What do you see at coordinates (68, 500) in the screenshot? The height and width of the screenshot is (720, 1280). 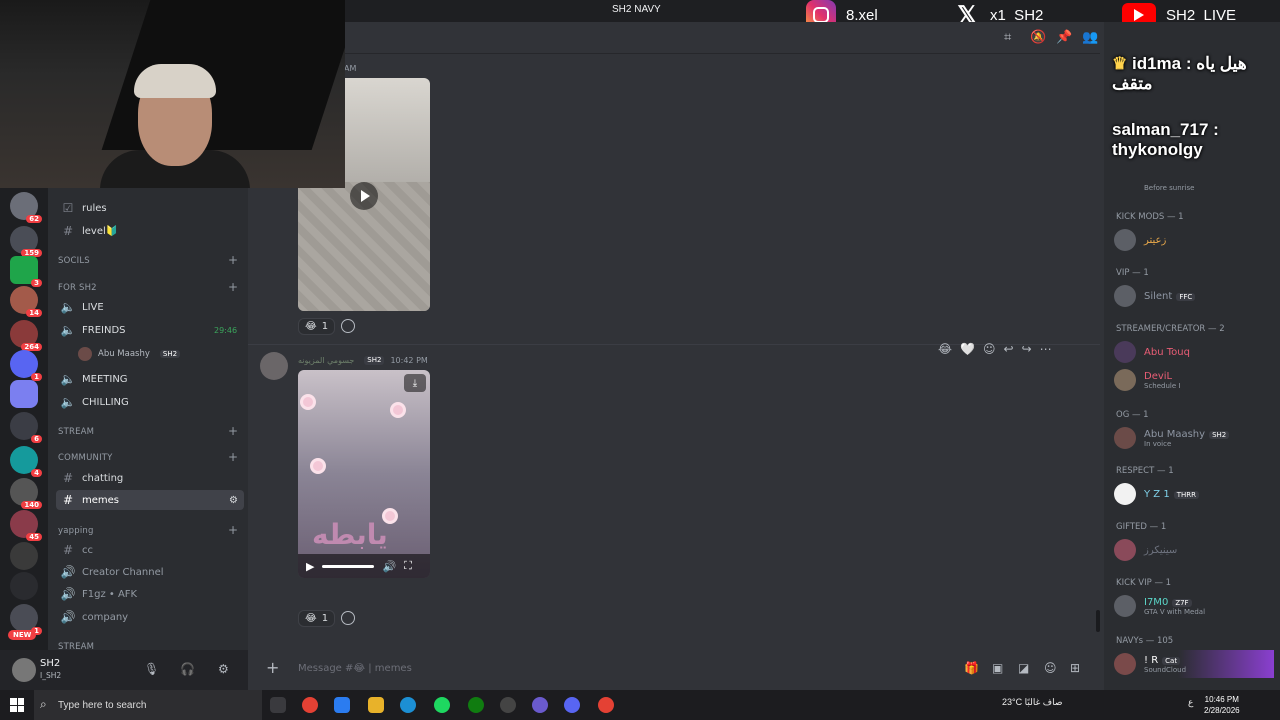 I see `hash-icon: #` at bounding box center [68, 500].